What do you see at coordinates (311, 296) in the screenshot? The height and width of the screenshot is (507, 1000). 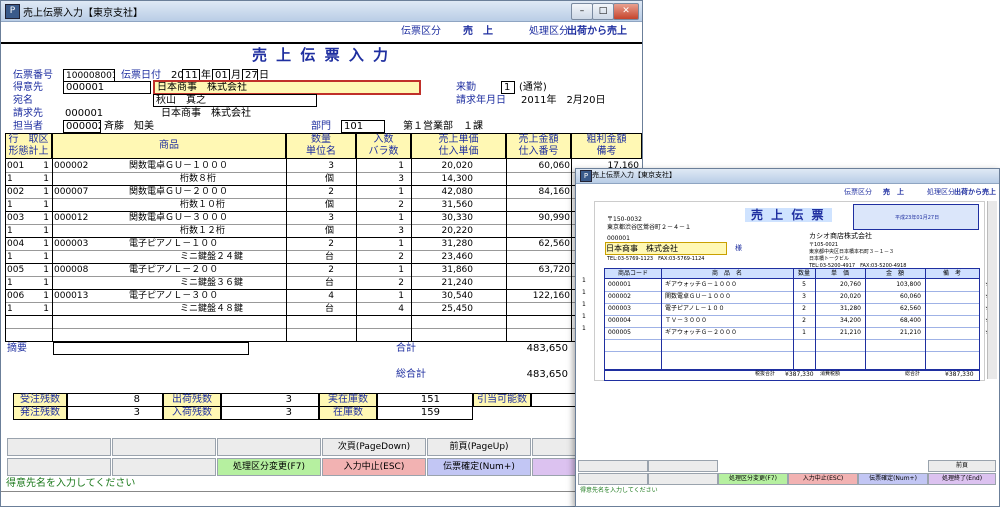 I see `row-qty: 4` at bounding box center [311, 296].